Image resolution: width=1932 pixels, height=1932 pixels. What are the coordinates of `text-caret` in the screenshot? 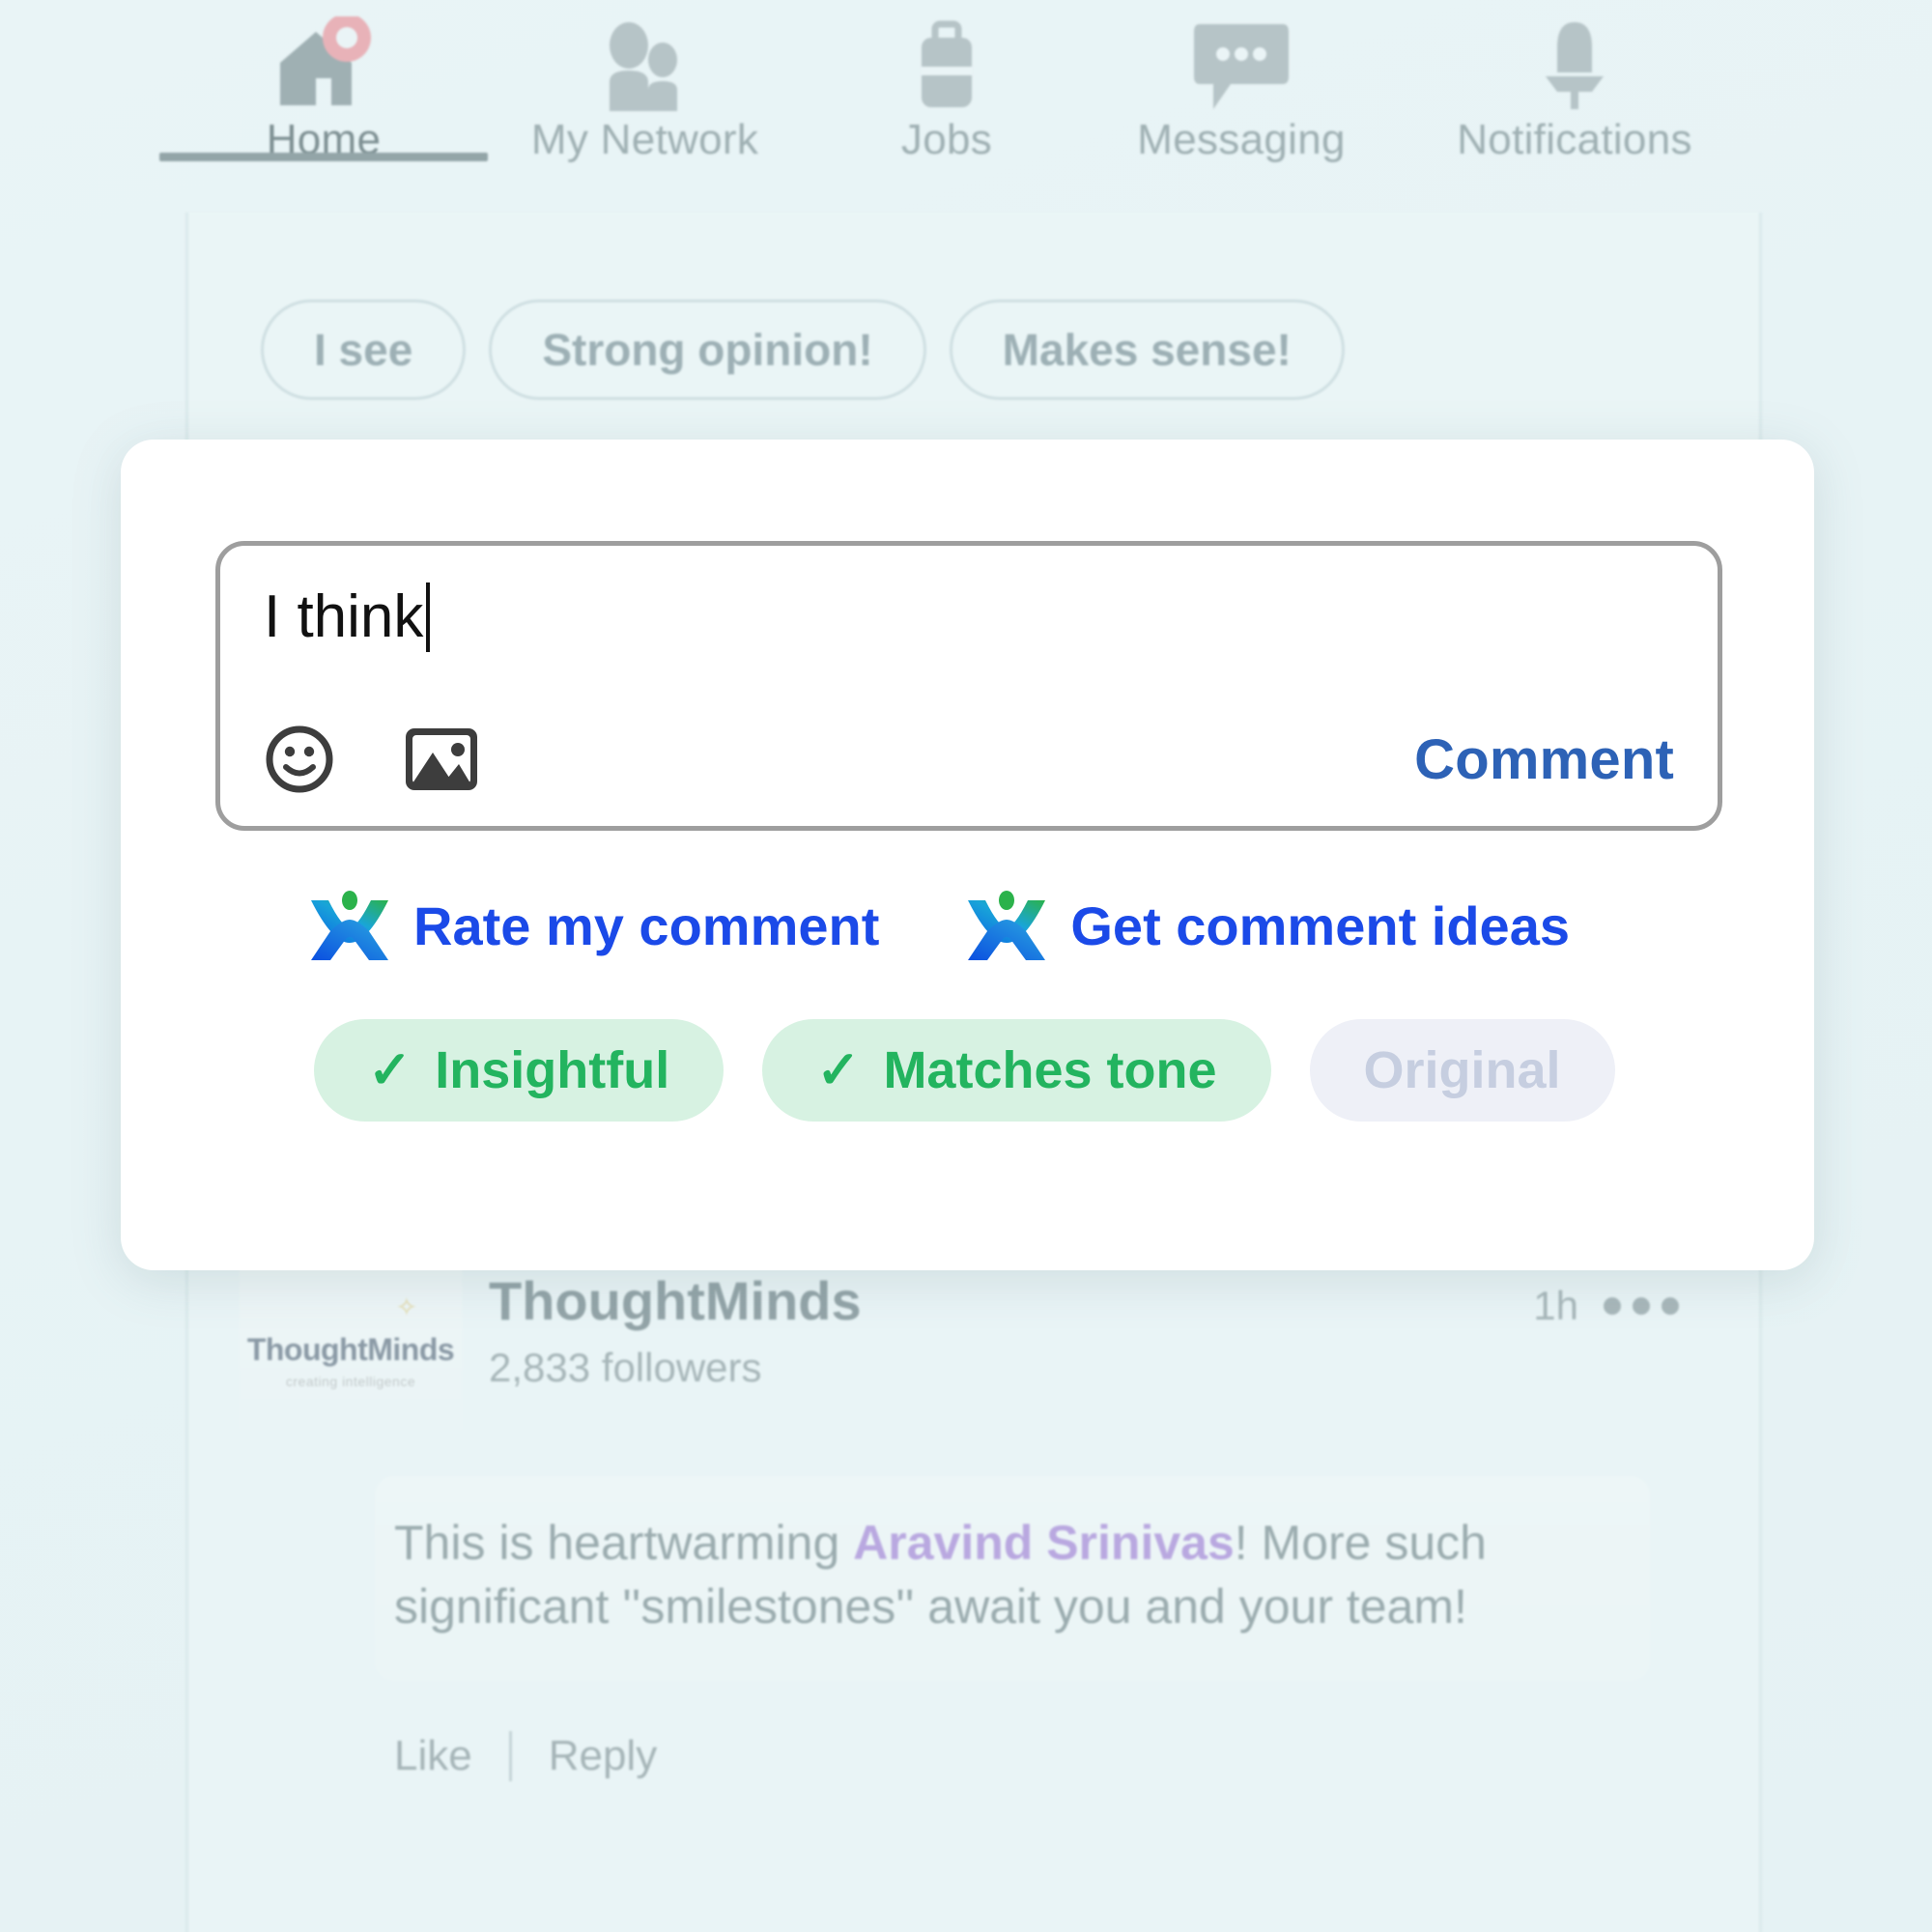 It's located at (428, 617).